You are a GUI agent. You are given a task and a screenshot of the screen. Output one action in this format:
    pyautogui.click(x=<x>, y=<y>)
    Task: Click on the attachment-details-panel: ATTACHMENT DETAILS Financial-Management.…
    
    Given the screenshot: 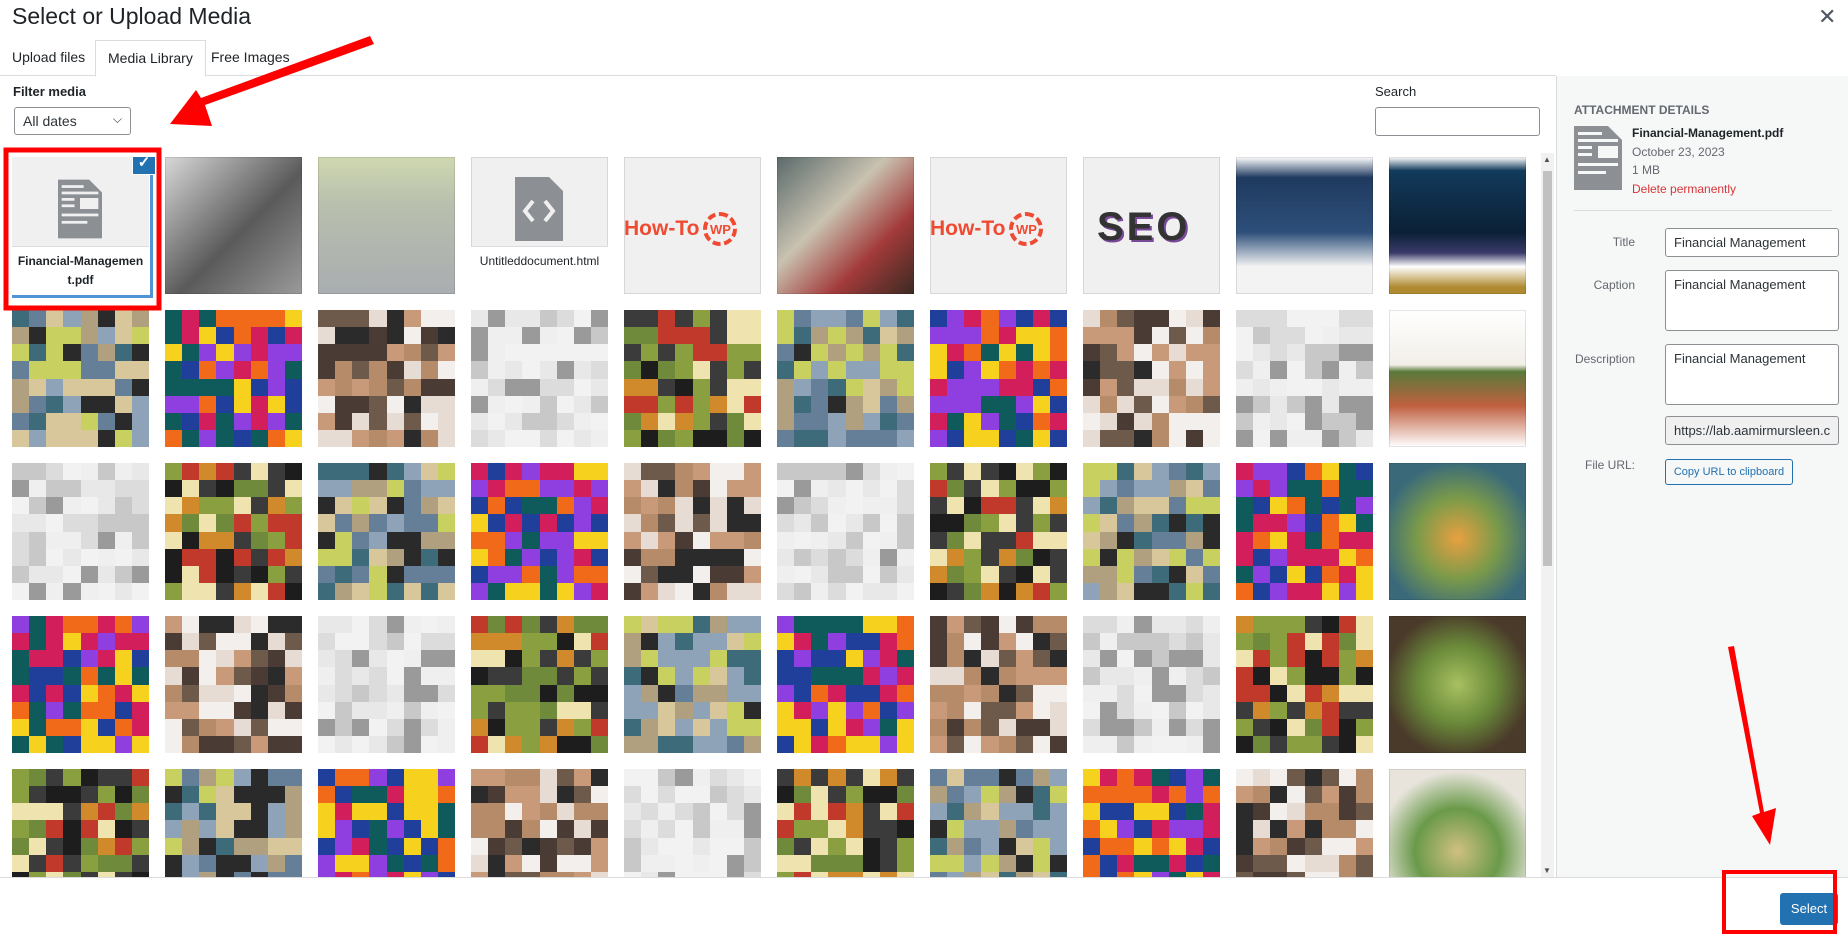 What is the action you would take?
    pyautogui.click(x=1702, y=476)
    